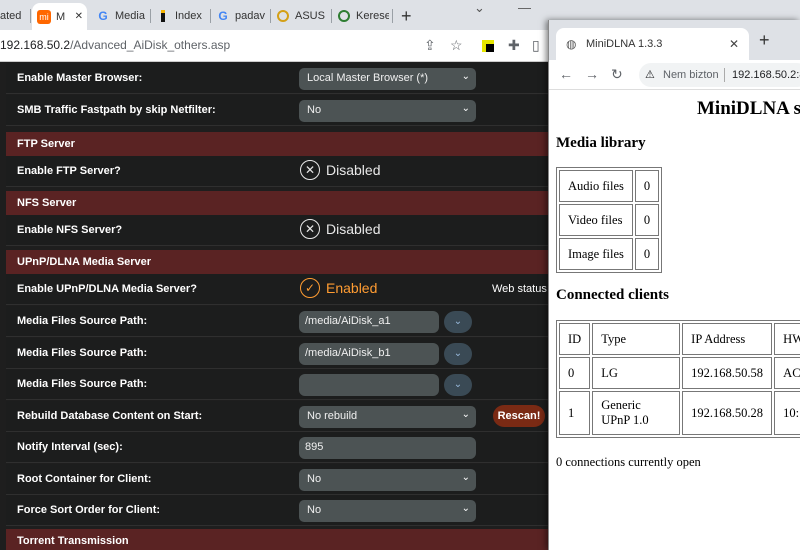 The image size is (800, 550). I want to click on tab-mi: mi M ✕, so click(59, 16).